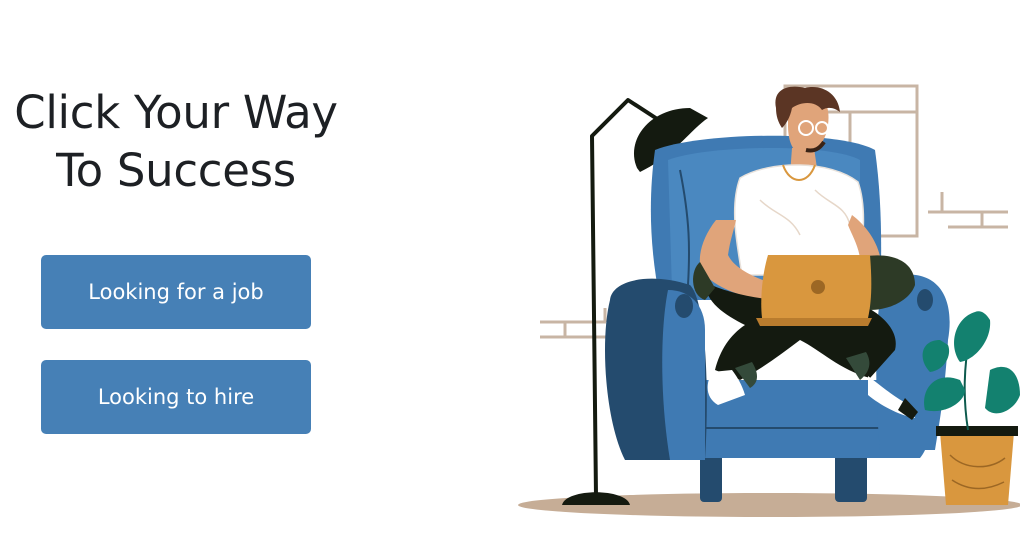  What do you see at coordinates (176, 170) in the screenshot?
I see `hero-title-line-2: To Success` at bounding box center [176, 170].